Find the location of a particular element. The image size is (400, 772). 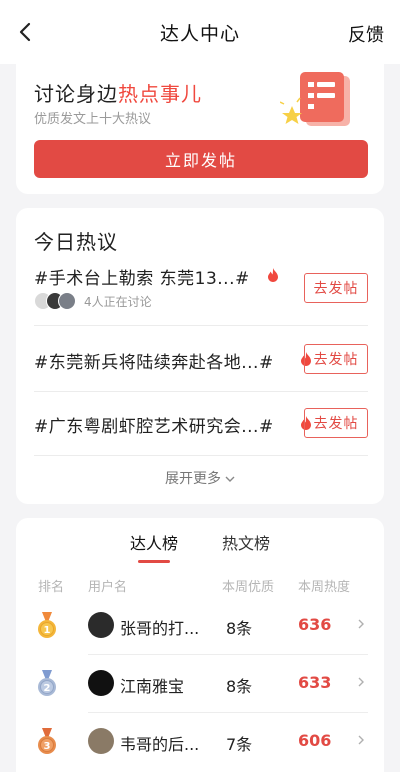

bronze-medal-icon: 3 is located at coordinates (47, 741).